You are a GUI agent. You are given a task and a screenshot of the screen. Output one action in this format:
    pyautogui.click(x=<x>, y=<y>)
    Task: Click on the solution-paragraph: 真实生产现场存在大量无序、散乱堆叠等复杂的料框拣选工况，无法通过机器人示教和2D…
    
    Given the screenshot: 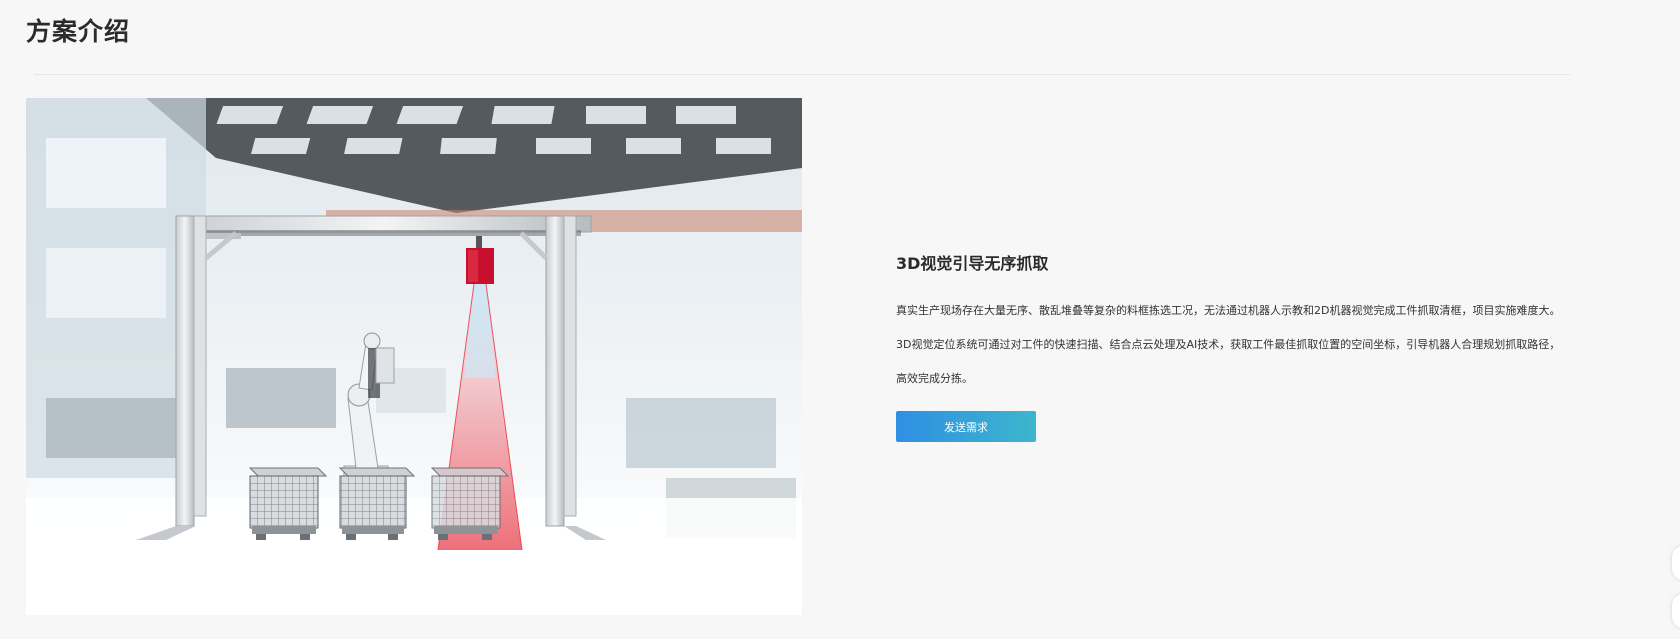 What is the action you would take?
    pyautogui.click(x=1228, y=310)
    